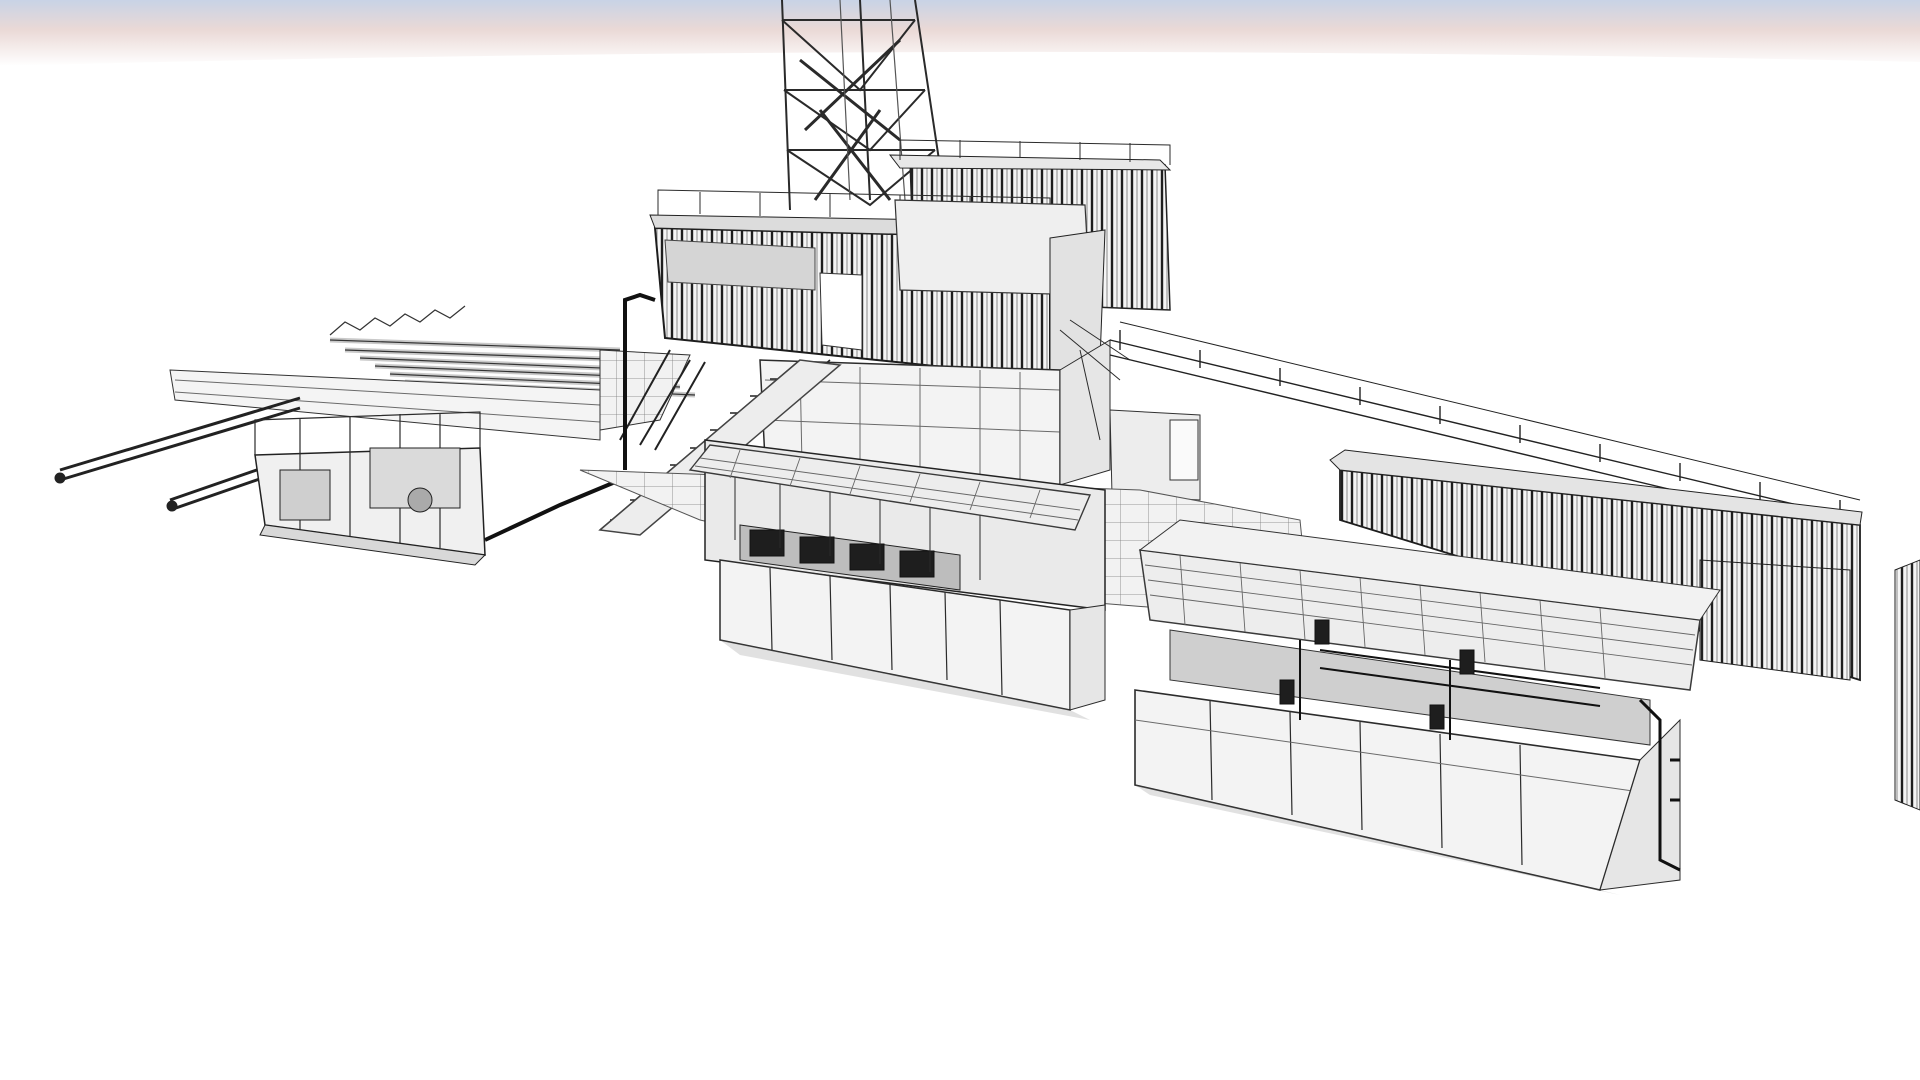 Image resolution: width=1920 pixels, height=1080 pixels. I want to click on upper-front-container, so click(877, 284).